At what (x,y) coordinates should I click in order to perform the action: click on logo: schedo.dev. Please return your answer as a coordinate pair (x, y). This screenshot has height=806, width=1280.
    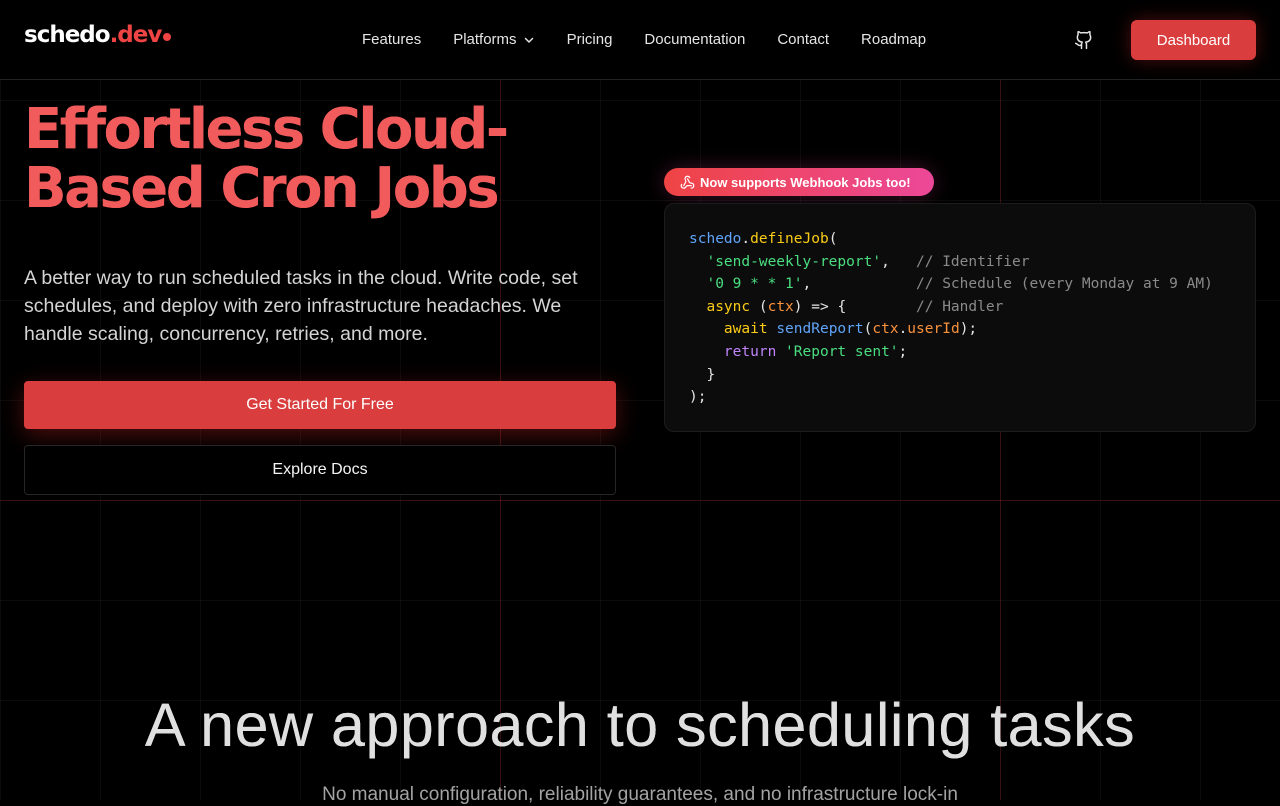
    Looking at the image, I should click on (98, 35).